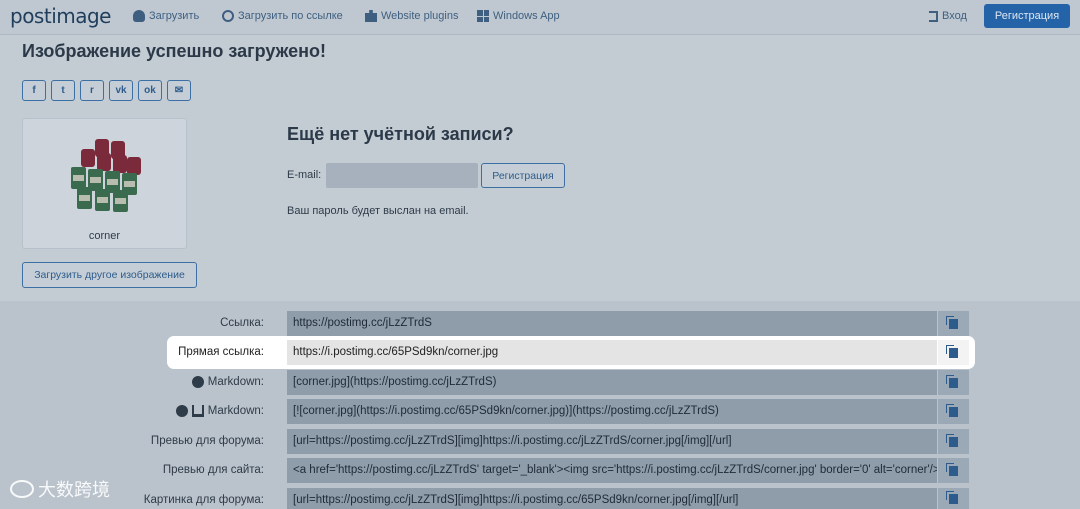 Image resolution: width=1080 pixels, height=509 pixels. What do you see at coordinates (63, 90) in the screenshot?
I see `twitter-share-button: t` at bounding box center [63, 90].